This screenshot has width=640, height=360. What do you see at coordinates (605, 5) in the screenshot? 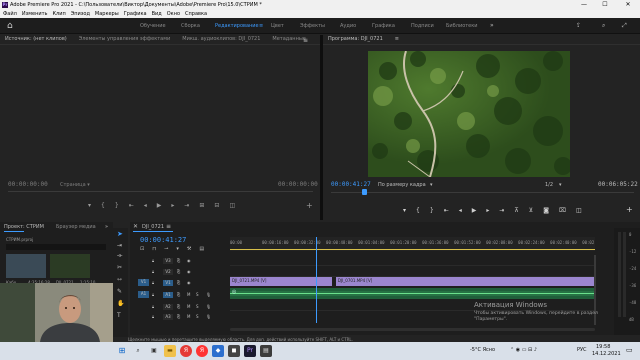
I see `maximize-button: ☐` at bounding box center [605, 5].